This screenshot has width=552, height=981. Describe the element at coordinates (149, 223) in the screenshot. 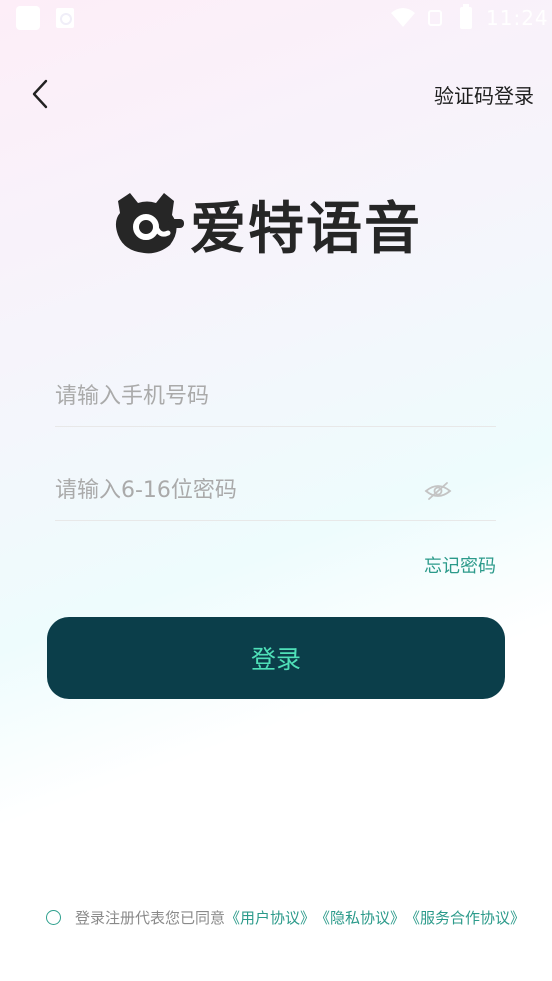

I see `cat-at-logo-icon` at that location.